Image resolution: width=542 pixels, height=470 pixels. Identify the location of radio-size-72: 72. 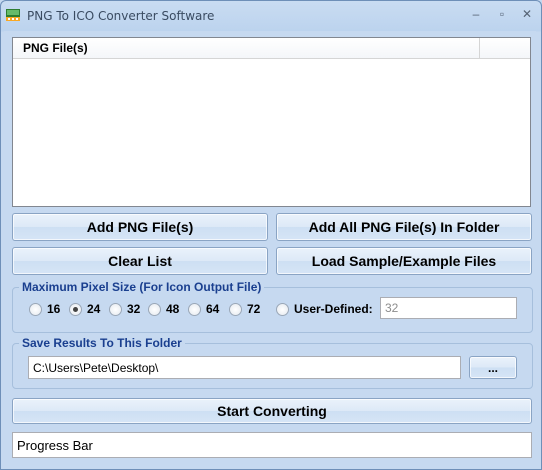
(244, 309).